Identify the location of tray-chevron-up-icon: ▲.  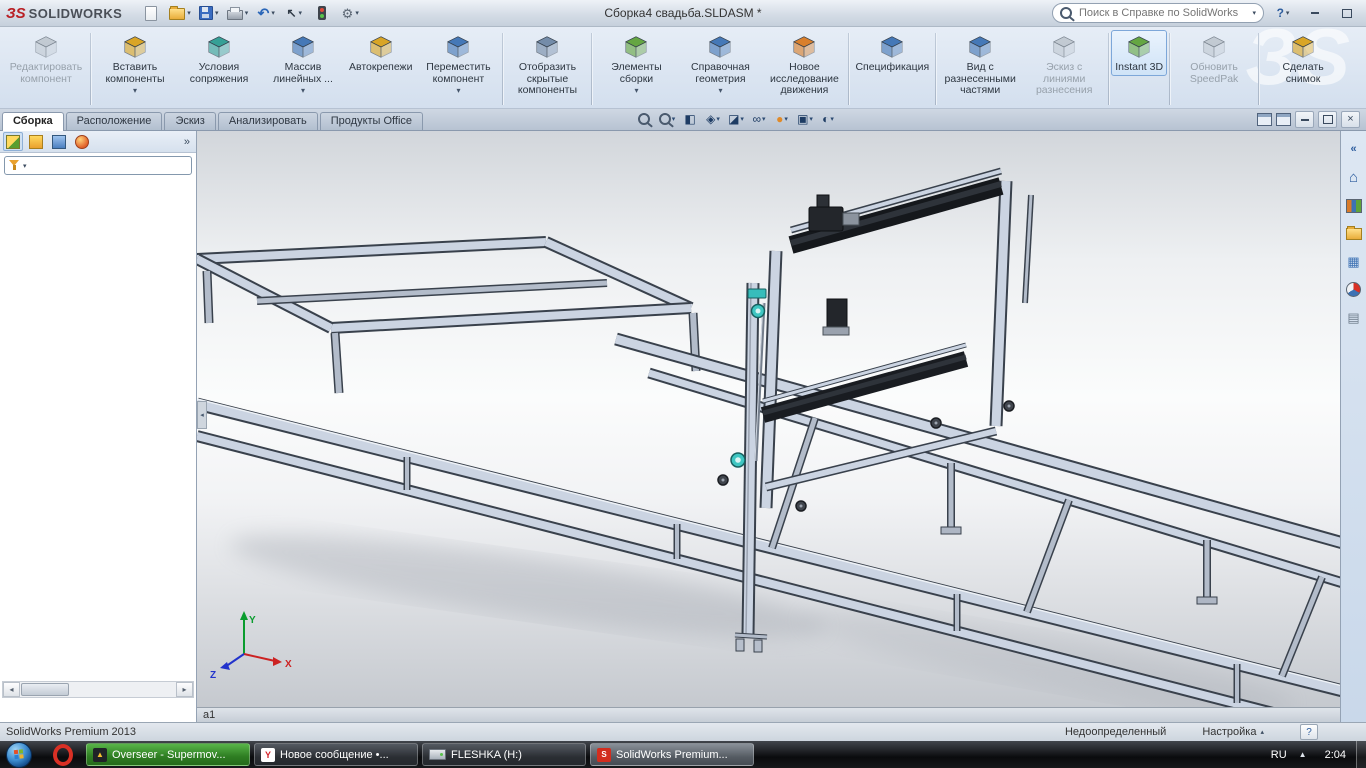
(1303, 754).